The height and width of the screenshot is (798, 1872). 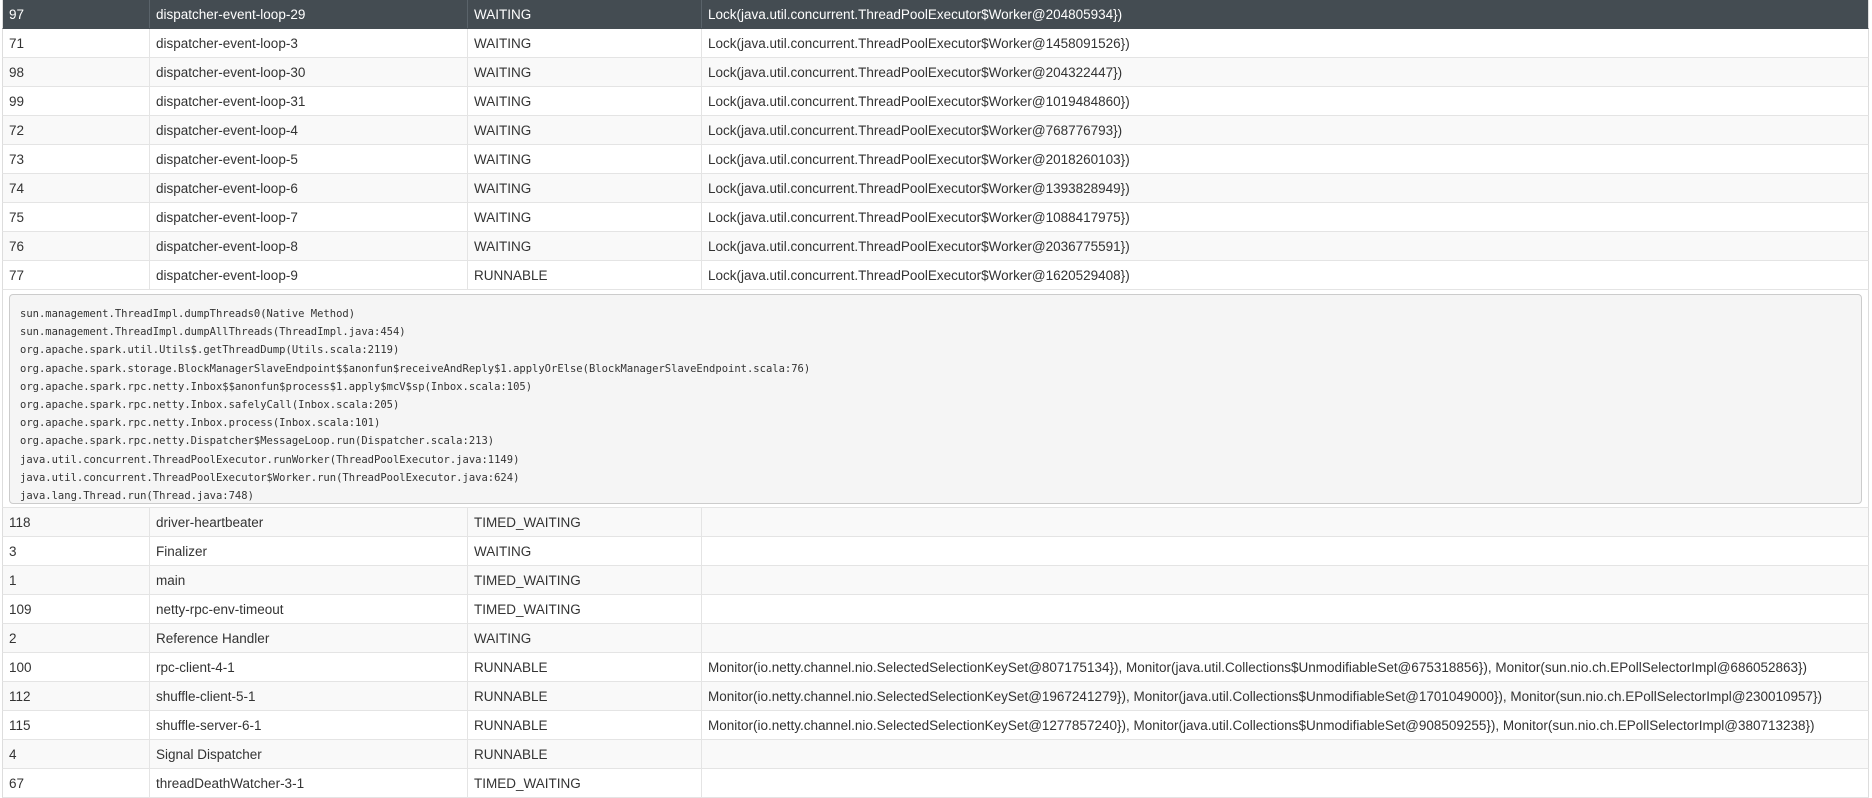 What do you see at coordinates (309, 754) in the screenshot?
I see `thread-name-cell: Signal Dispatcher` at bounding box center [309, 754].